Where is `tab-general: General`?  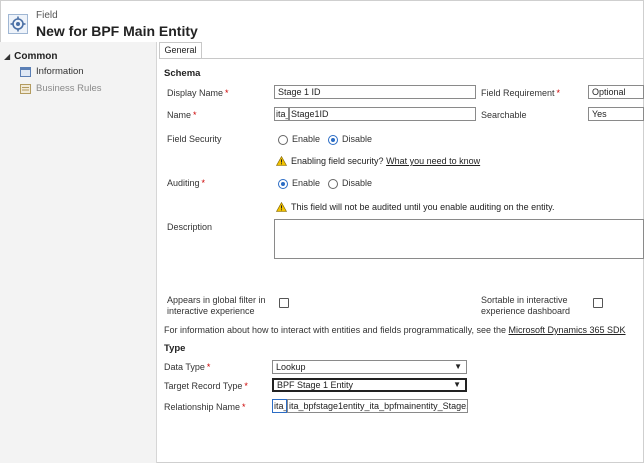 tab-general: General is located at coordinates (180, 50).